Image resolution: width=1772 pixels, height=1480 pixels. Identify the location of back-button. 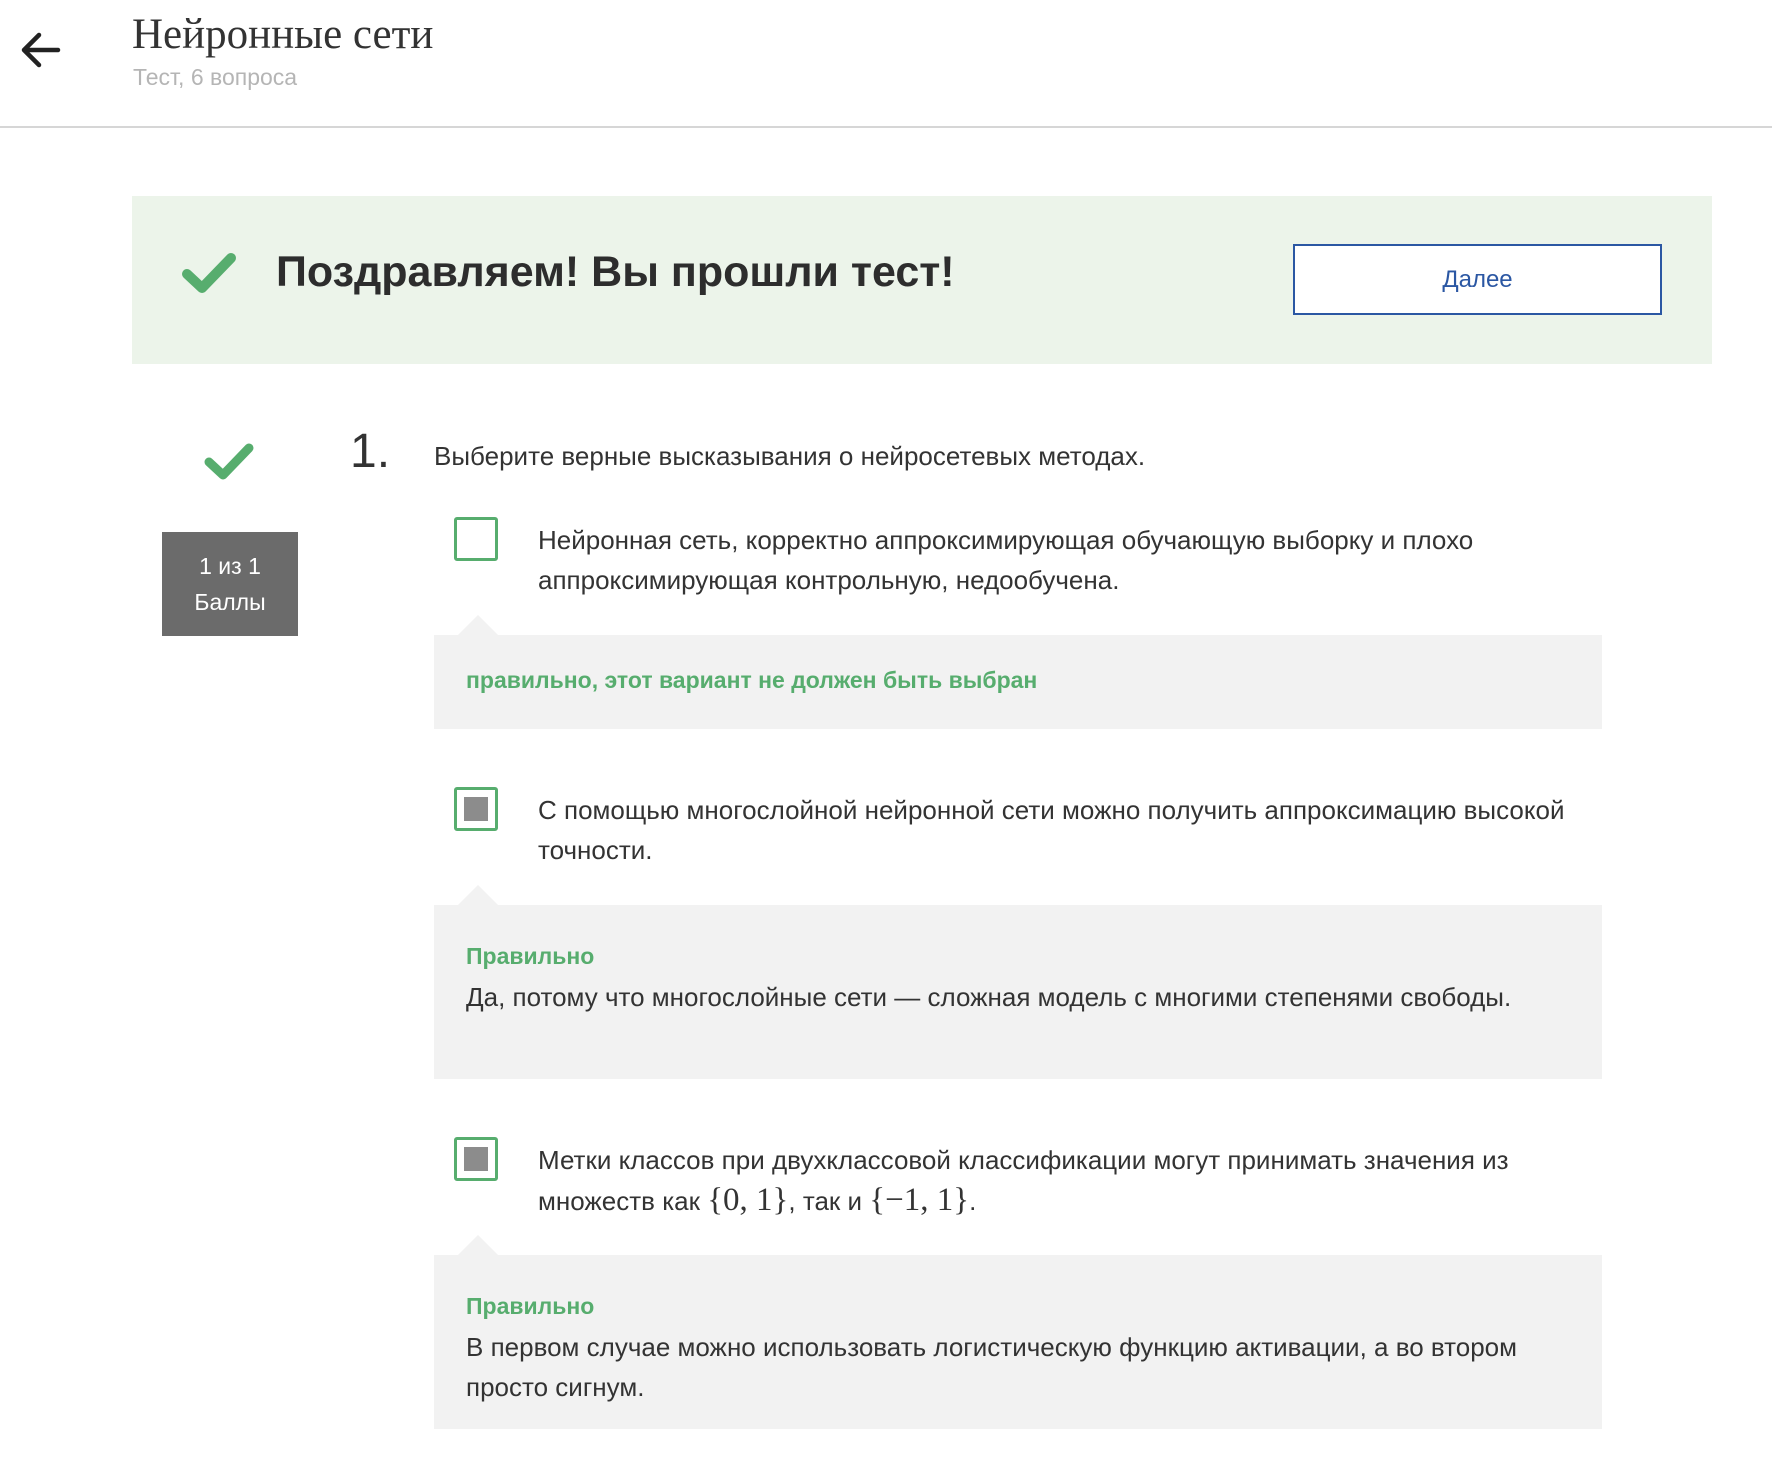
(40, 50).